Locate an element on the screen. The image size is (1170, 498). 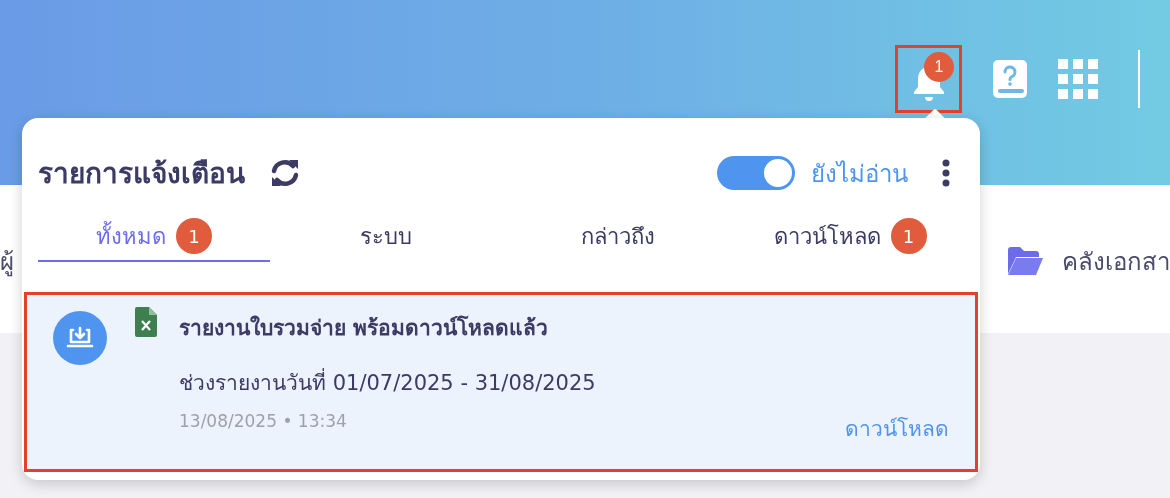
tab: ทั้งหมด 1 is located at coordinates (154, 237).